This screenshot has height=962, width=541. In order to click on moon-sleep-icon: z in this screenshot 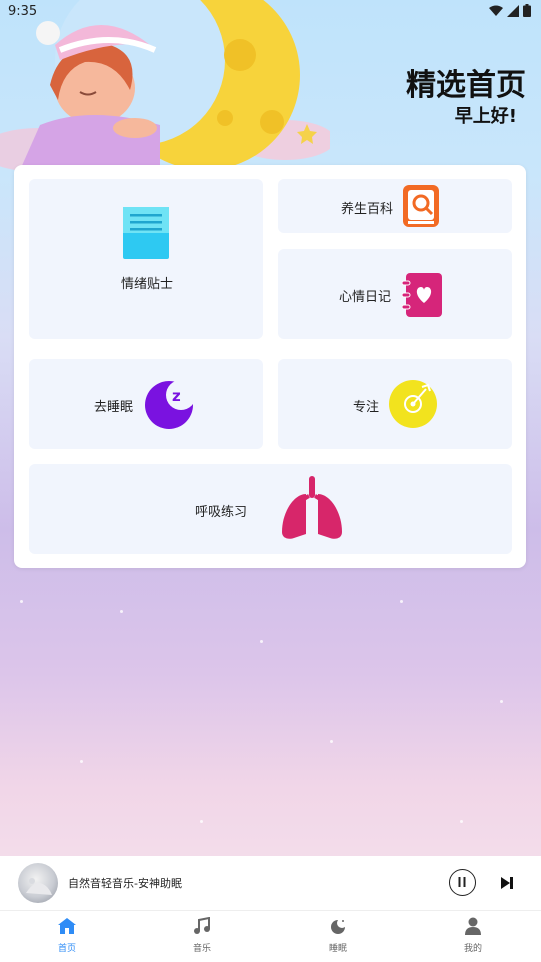, I will do `click(170, 404)`.